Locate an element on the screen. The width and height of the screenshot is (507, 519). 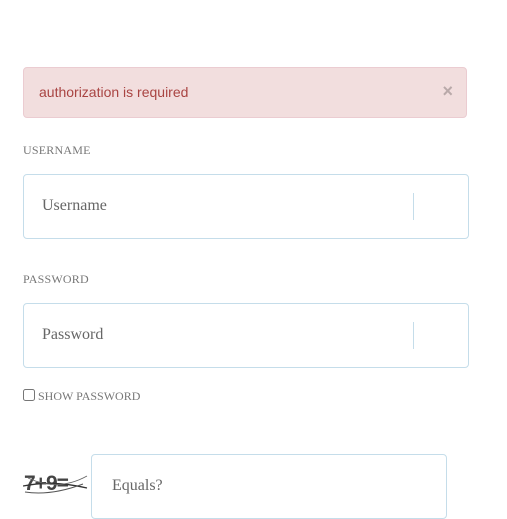
password-input is located at coordinates (222, 335).